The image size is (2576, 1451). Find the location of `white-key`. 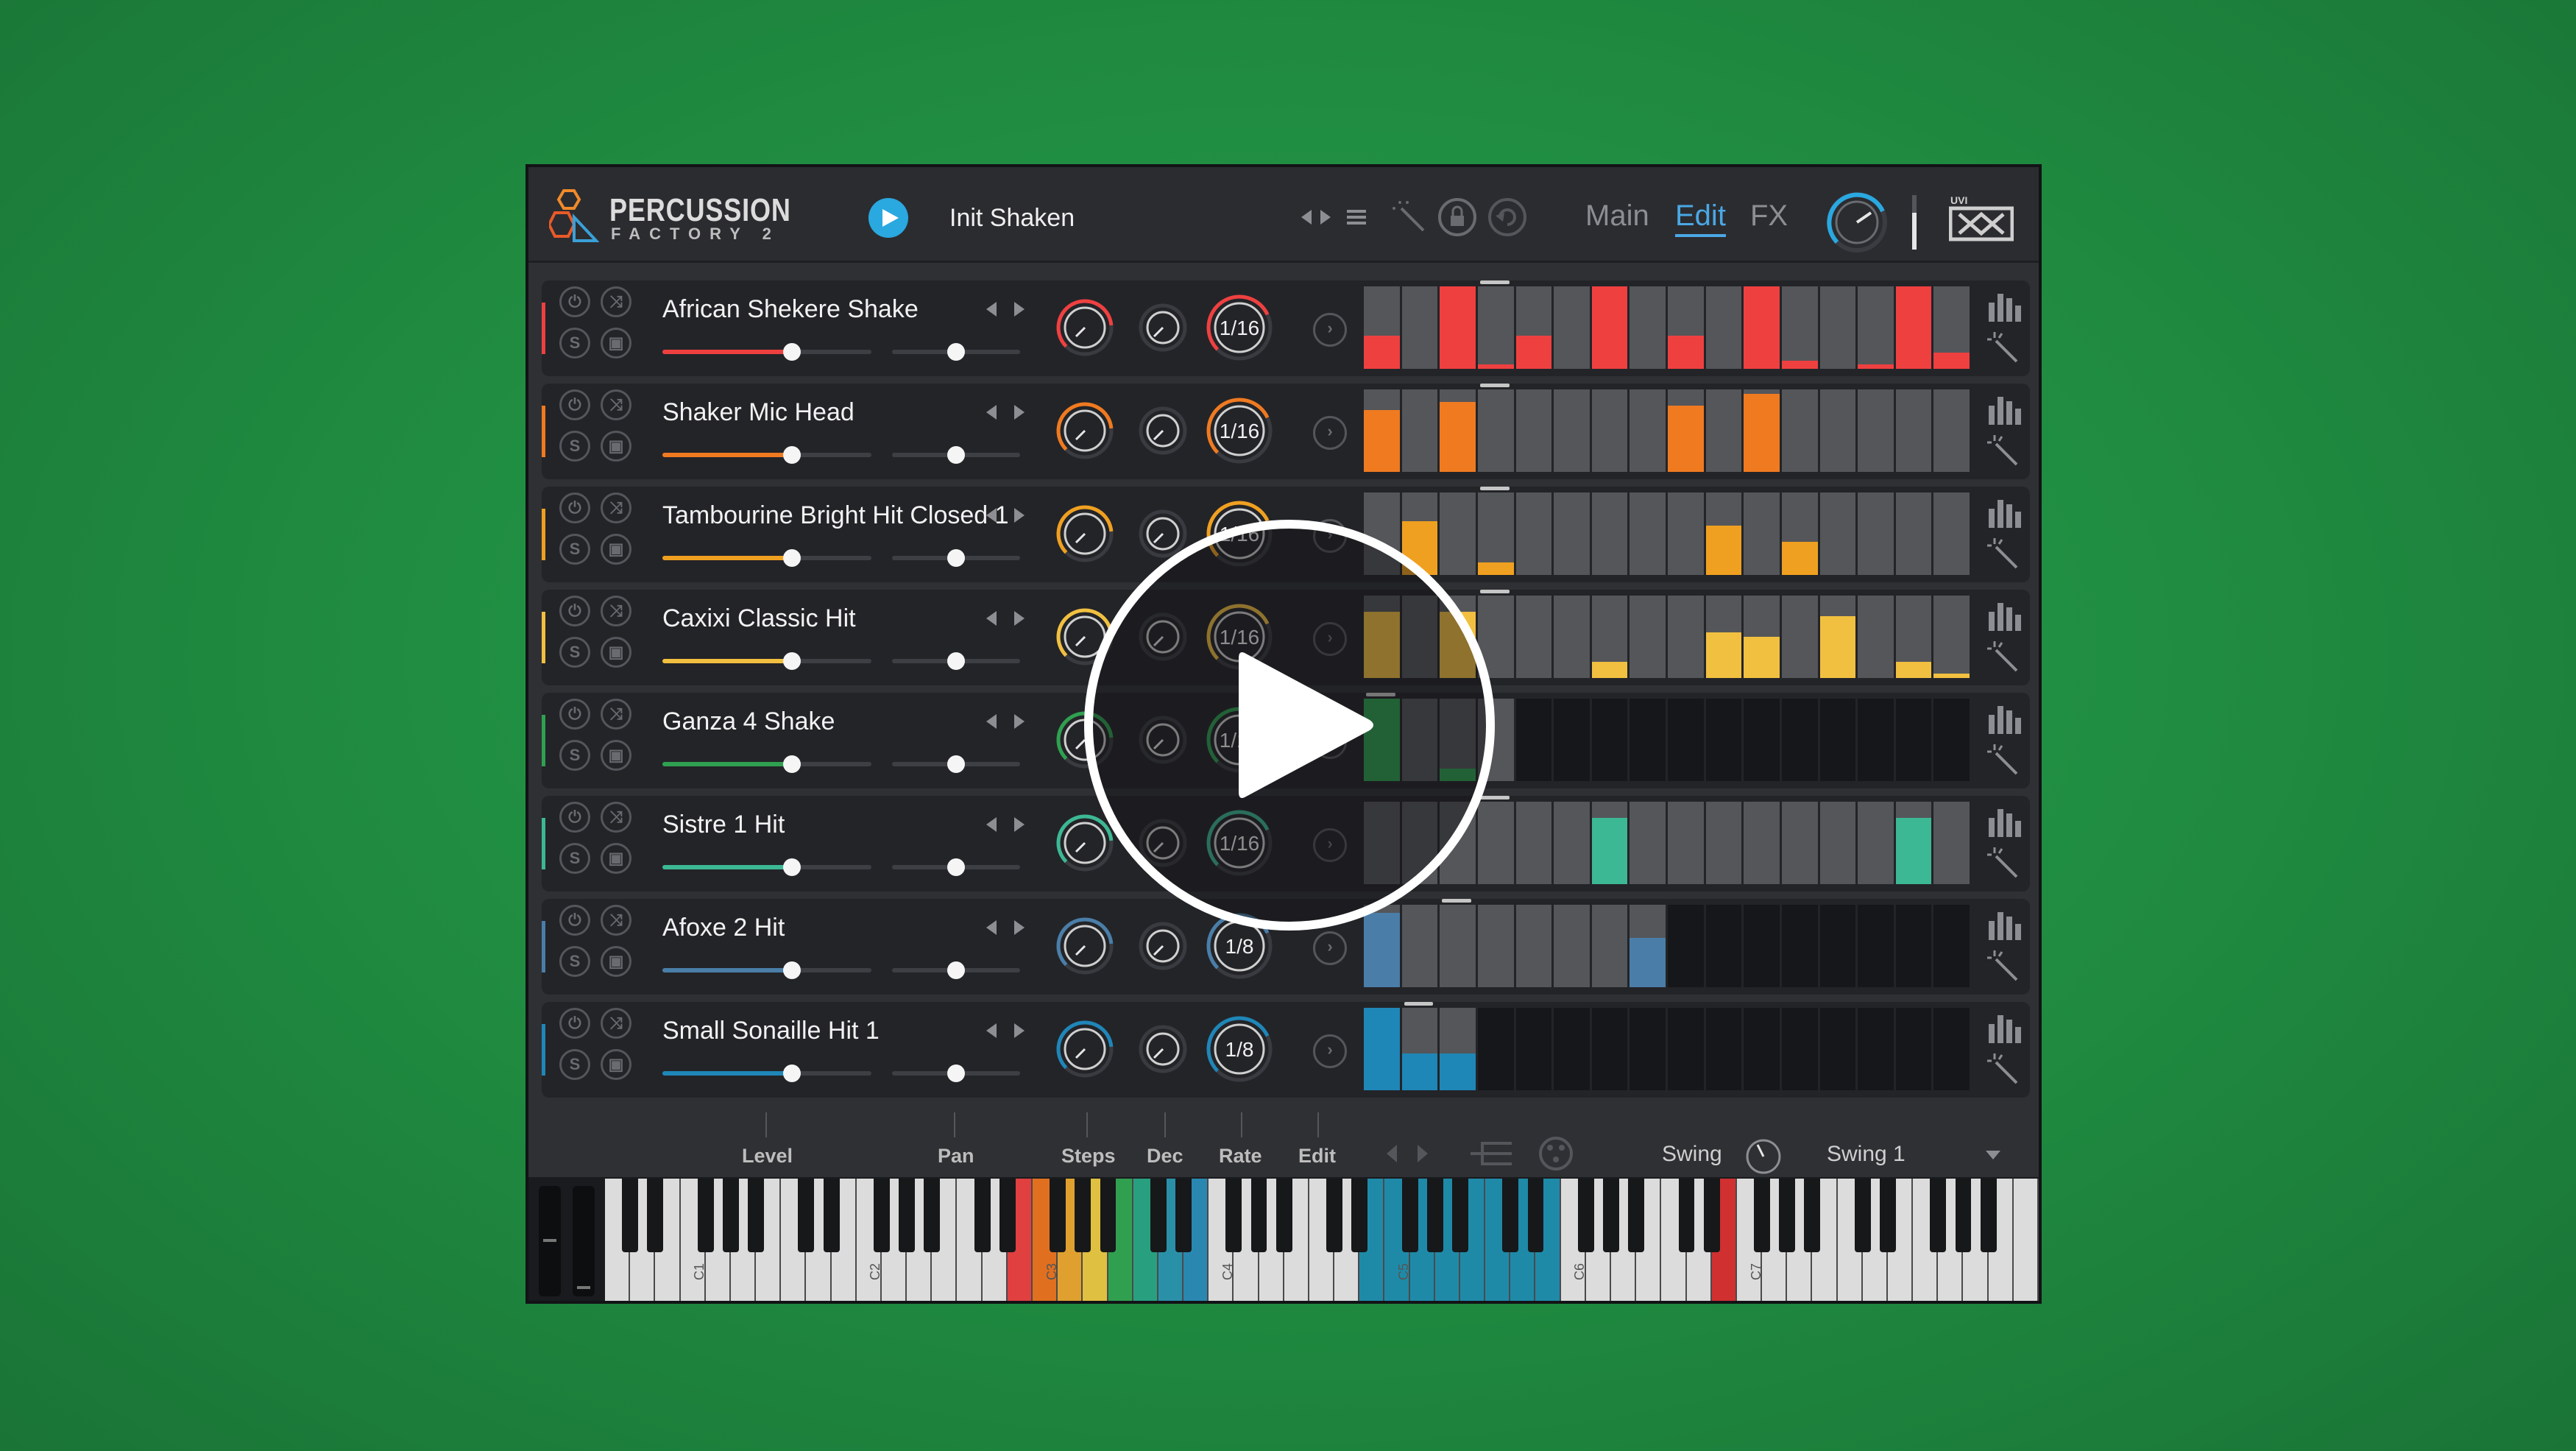

white-key is located at coordinates (2026, 1240).